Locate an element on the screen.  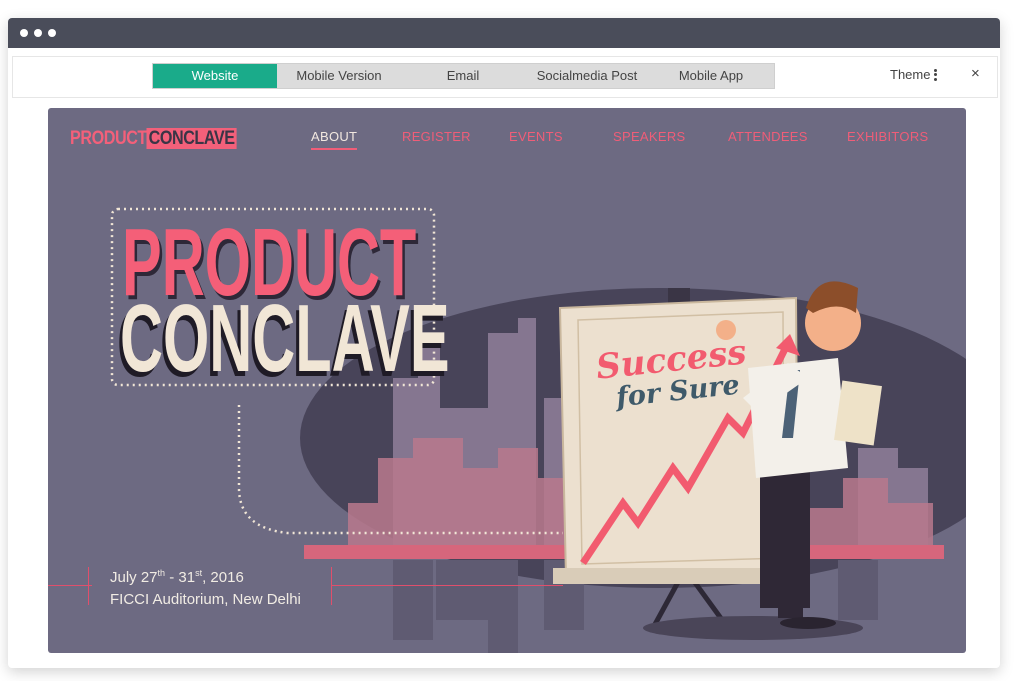
tab-mobile-version: Mobile Version is located at coordinates (339, 76).